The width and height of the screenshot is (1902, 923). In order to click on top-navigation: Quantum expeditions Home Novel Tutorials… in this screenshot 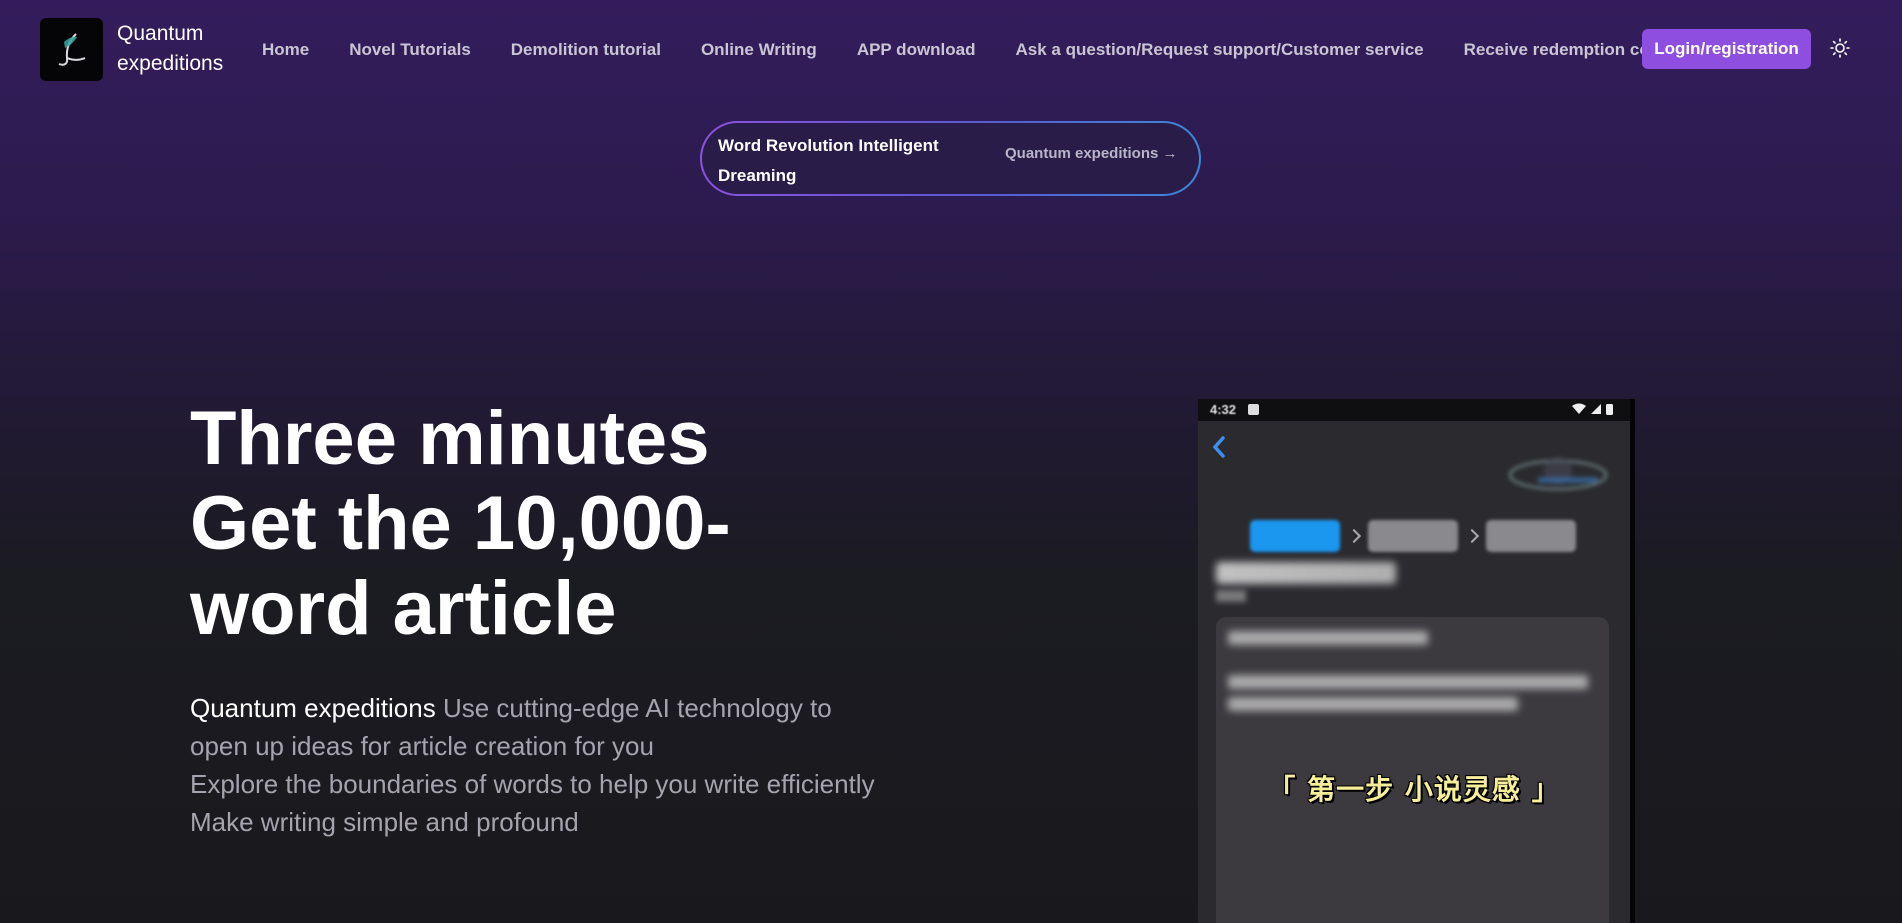, I will do `click(951, 50)`.